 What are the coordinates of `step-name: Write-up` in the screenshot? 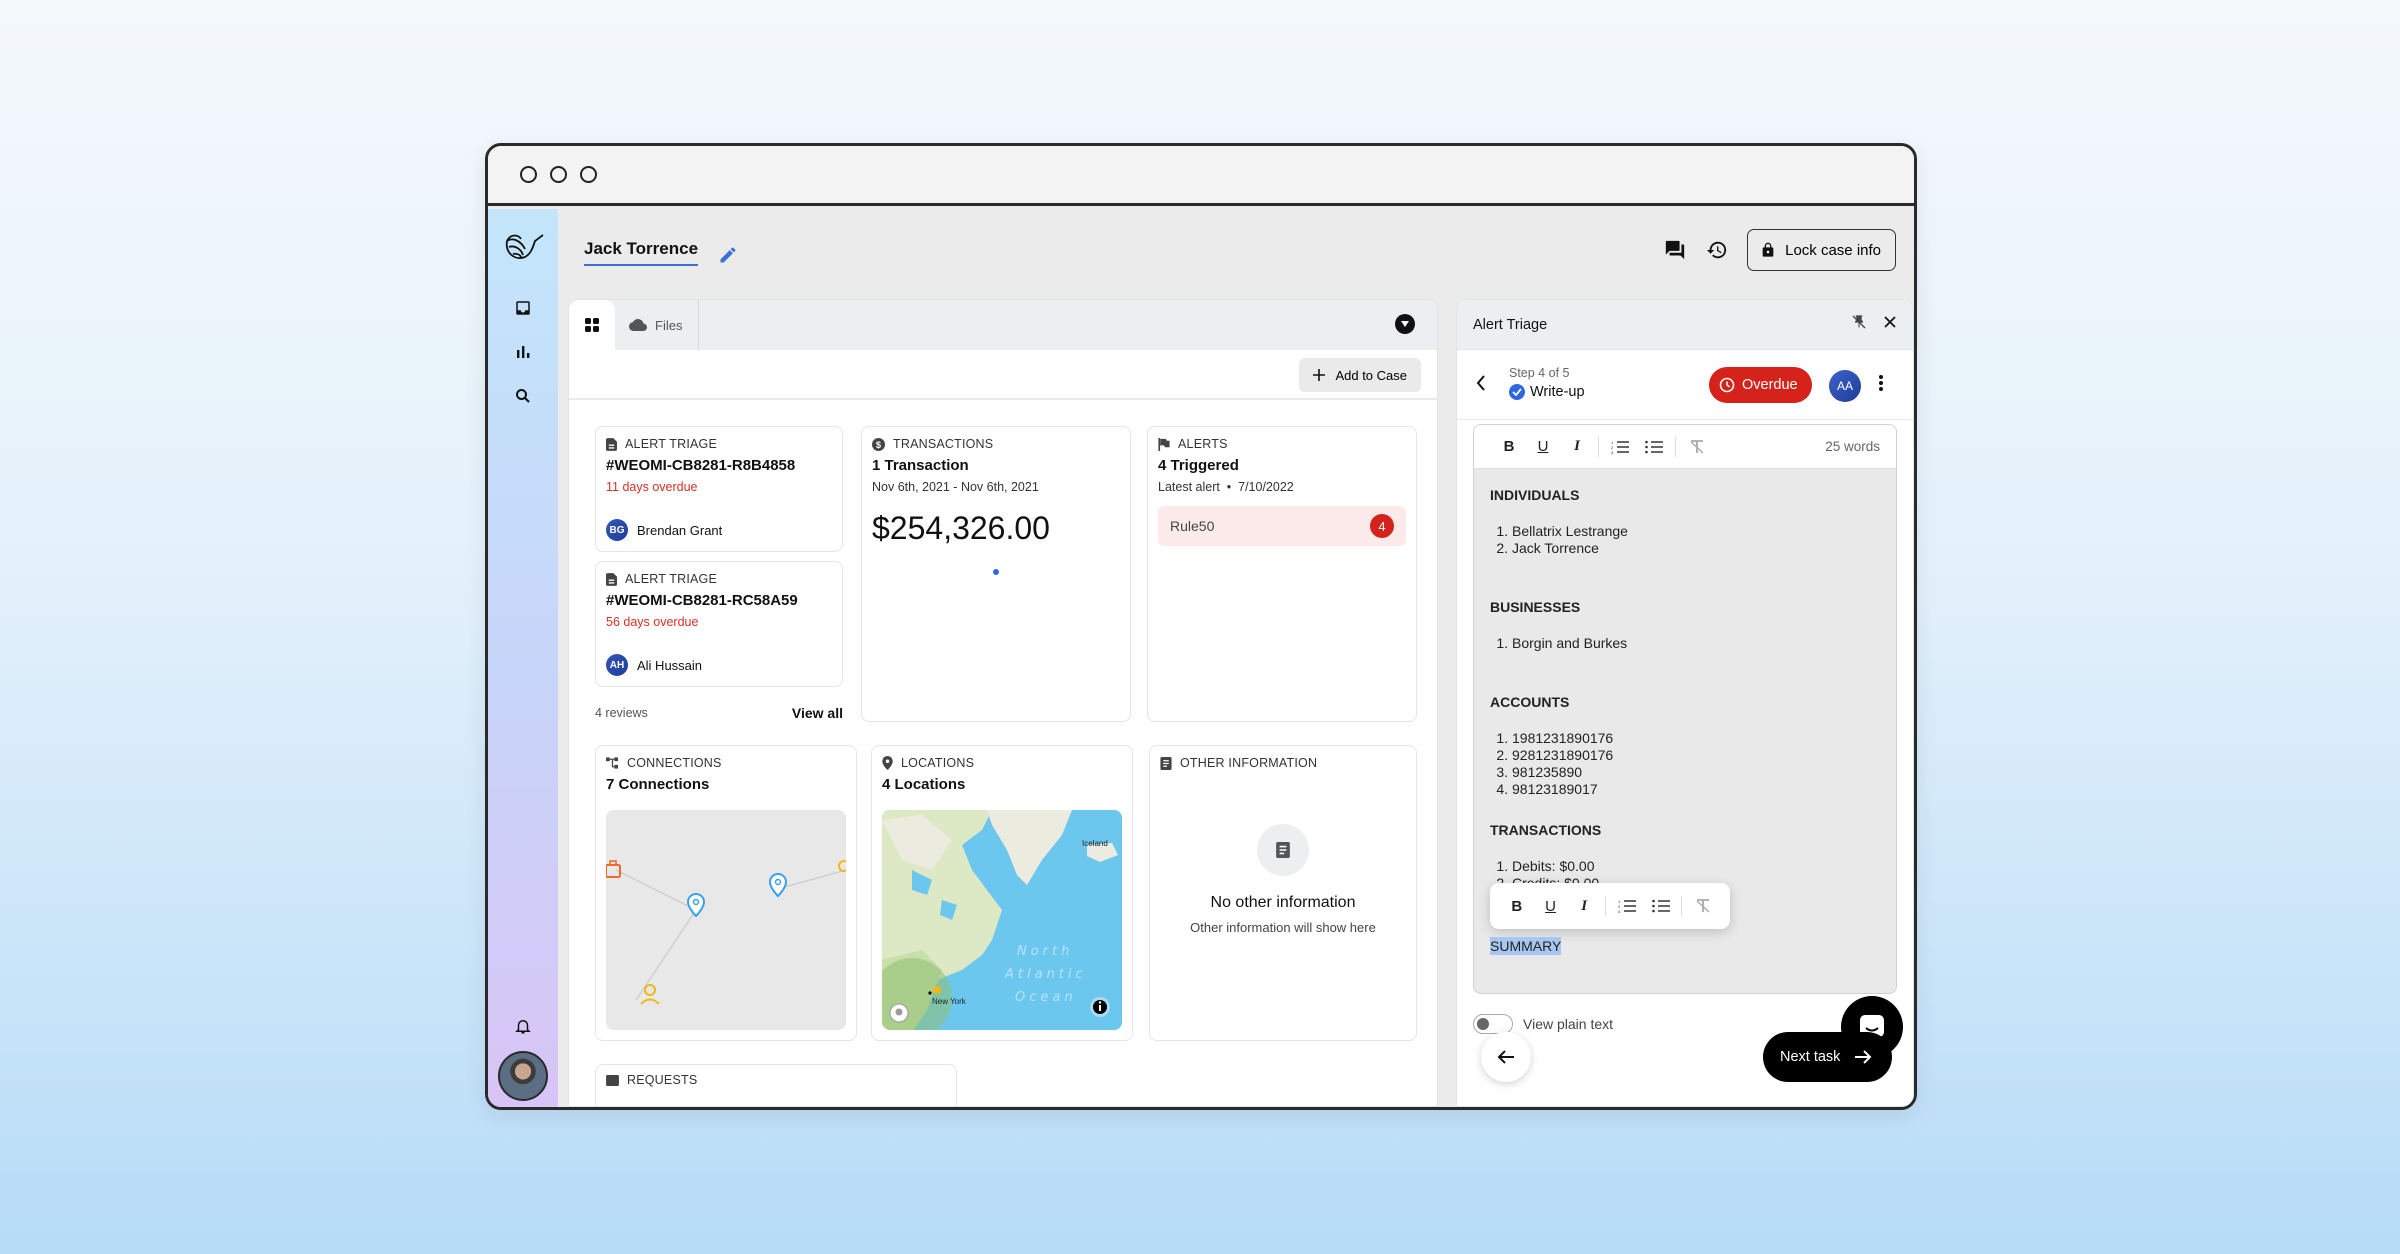 It's located at (1547, 392).